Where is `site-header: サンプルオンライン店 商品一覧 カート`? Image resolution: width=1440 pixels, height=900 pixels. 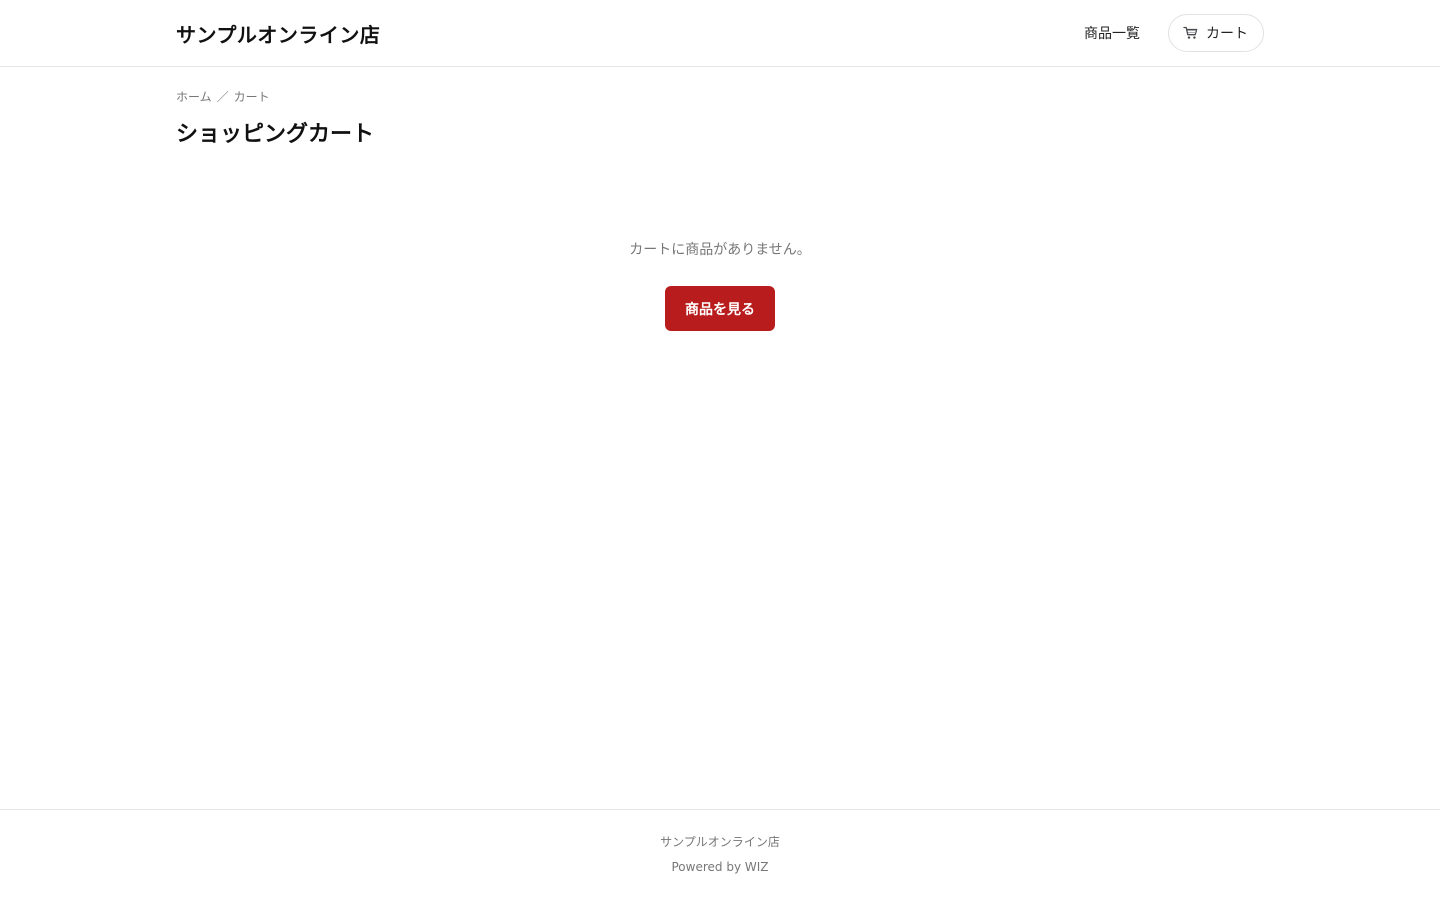 site-header: サンプルオンライン店 商品一覧 カート is located at coordinates (720, 33).